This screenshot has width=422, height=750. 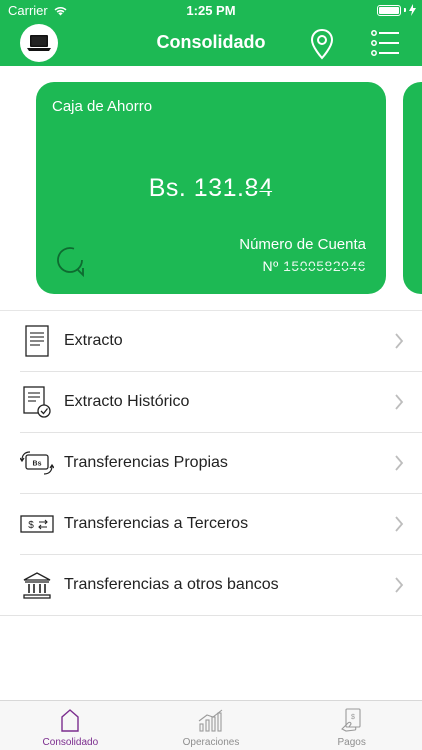 What do you see at coordinates (221, 341) in the screenshot?
I see `menu-item-extracto: Extracto` at bounding box center [221, 341].